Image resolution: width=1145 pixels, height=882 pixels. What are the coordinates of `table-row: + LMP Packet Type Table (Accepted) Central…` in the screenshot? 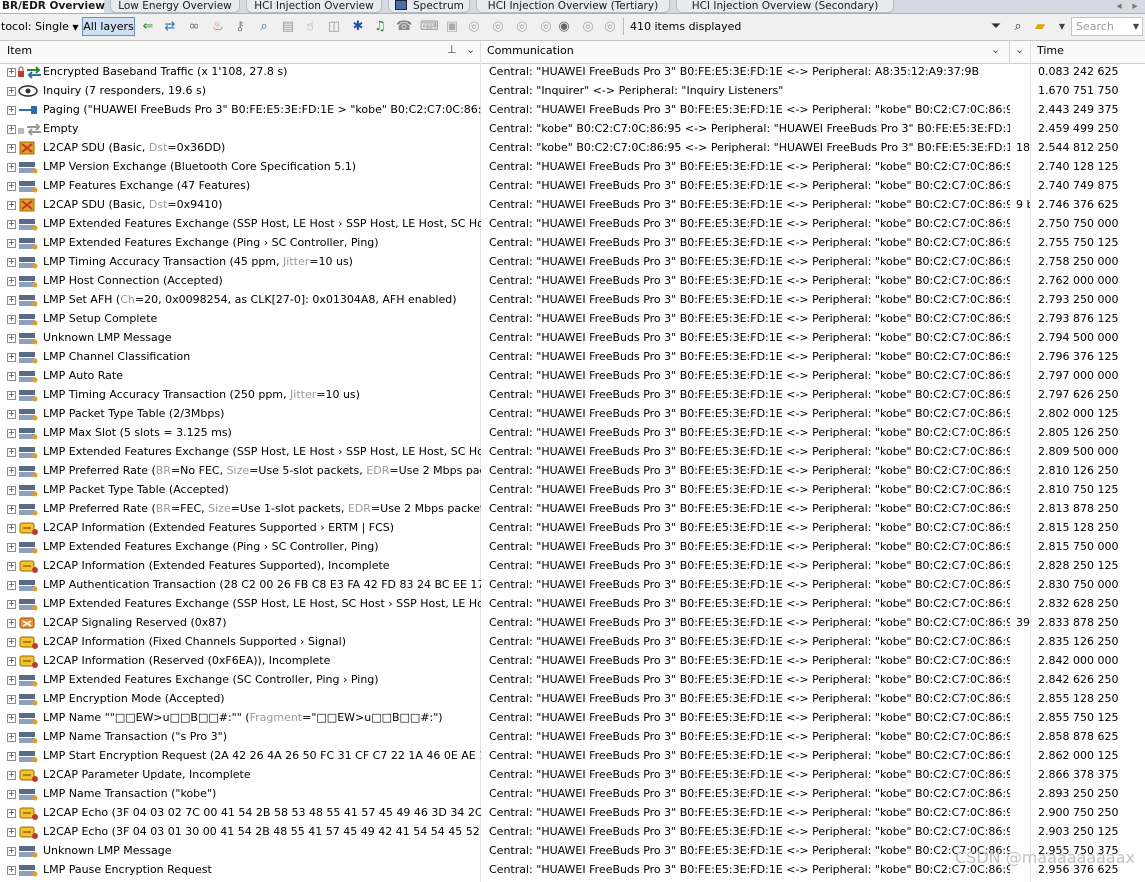 It's located at (572, 490).